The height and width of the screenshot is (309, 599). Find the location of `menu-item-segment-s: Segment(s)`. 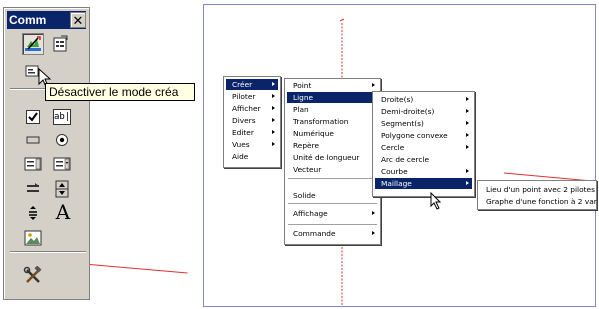

menu-item-segment-s: Segment(s) is located at coordinates (423, 123).